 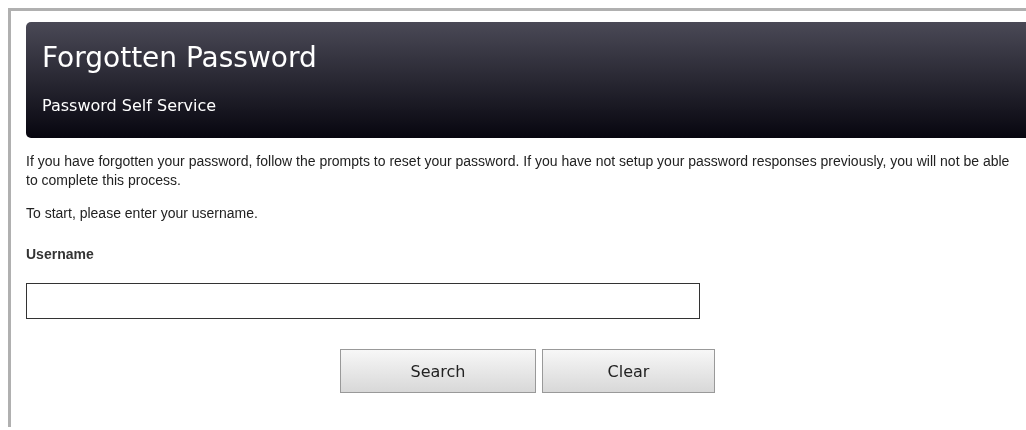 I want to click on page-title: Forgotten Password, so click(x=180, y=58).